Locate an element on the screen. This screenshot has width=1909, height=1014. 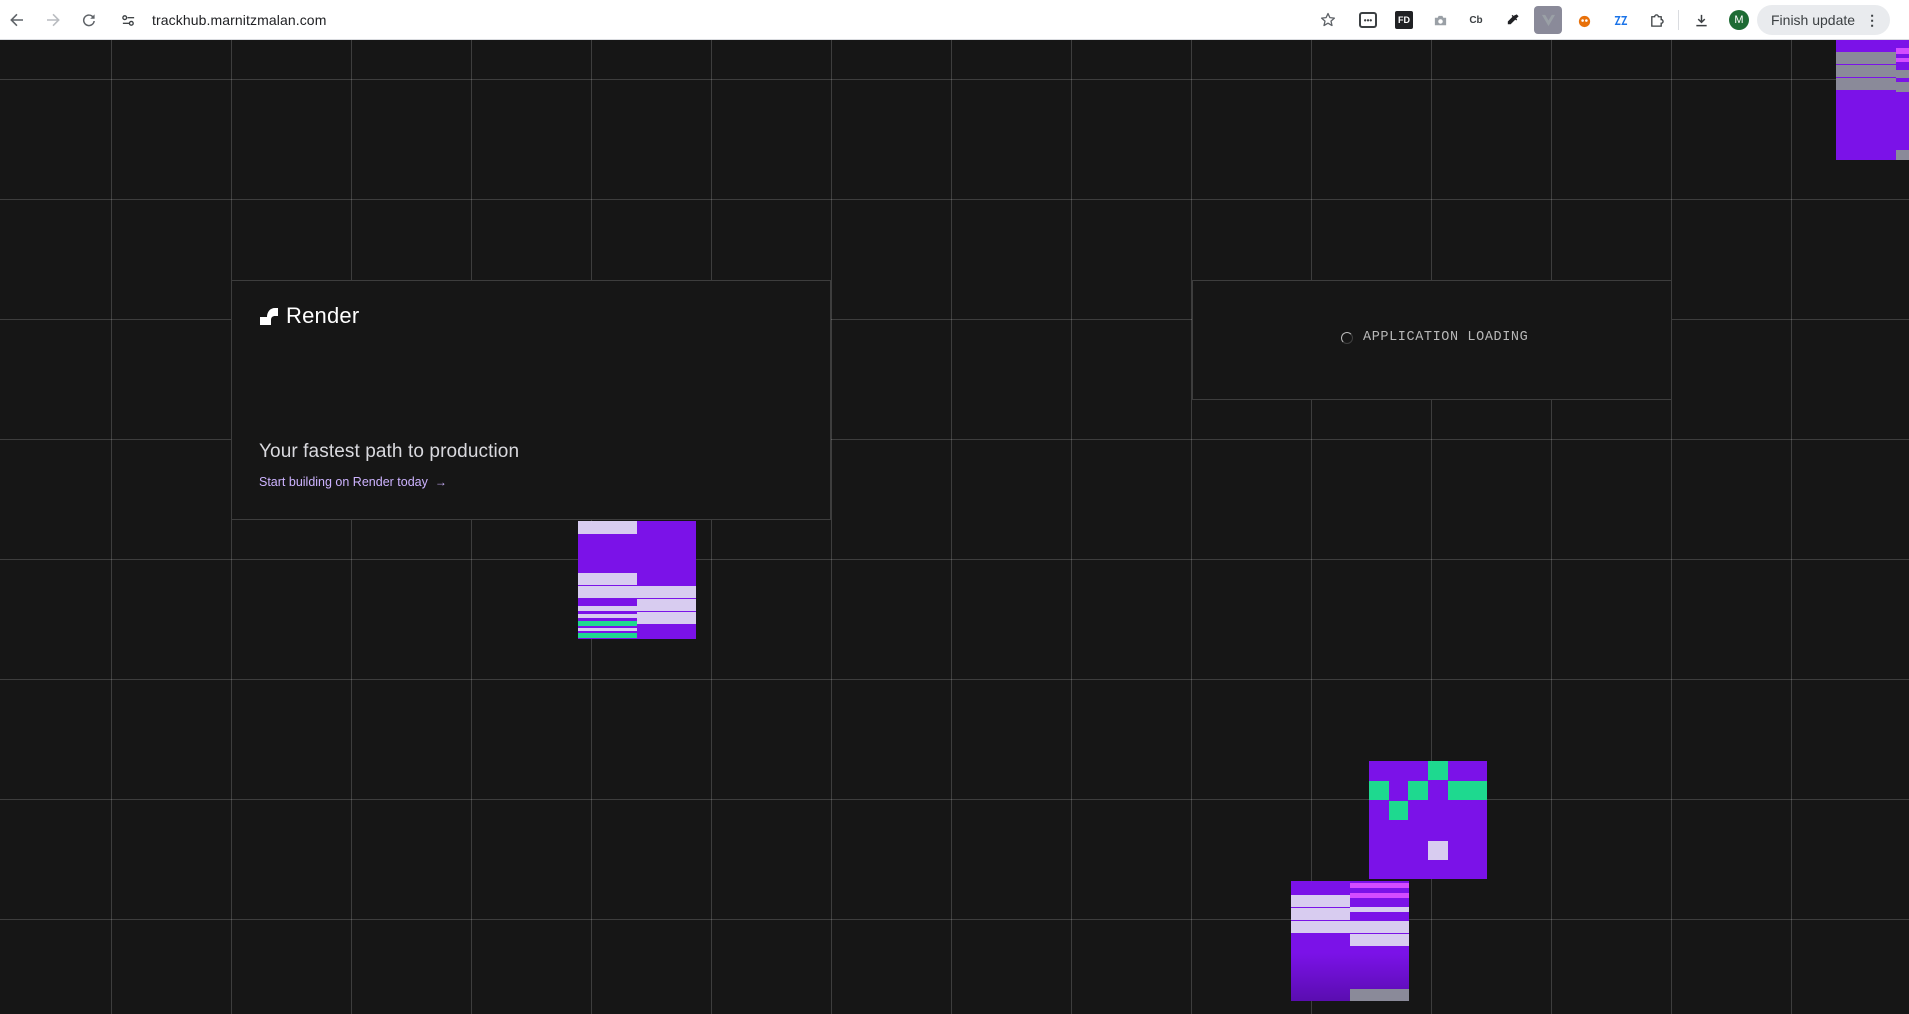
arrow-left-icon is located at coordinates (16, 19).